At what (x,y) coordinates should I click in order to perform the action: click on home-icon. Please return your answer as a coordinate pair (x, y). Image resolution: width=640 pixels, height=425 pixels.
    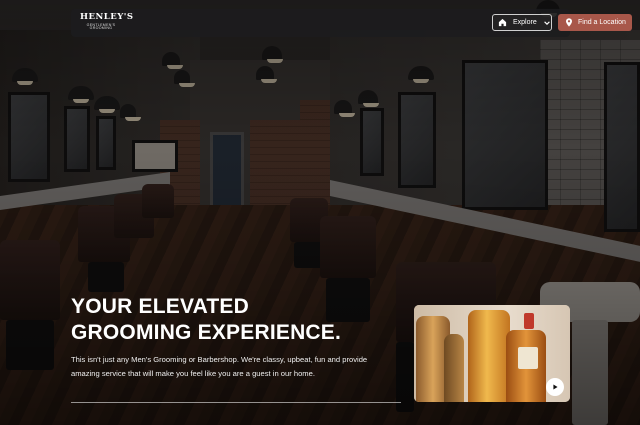
    Looking at the image, I should click on (502, 22).